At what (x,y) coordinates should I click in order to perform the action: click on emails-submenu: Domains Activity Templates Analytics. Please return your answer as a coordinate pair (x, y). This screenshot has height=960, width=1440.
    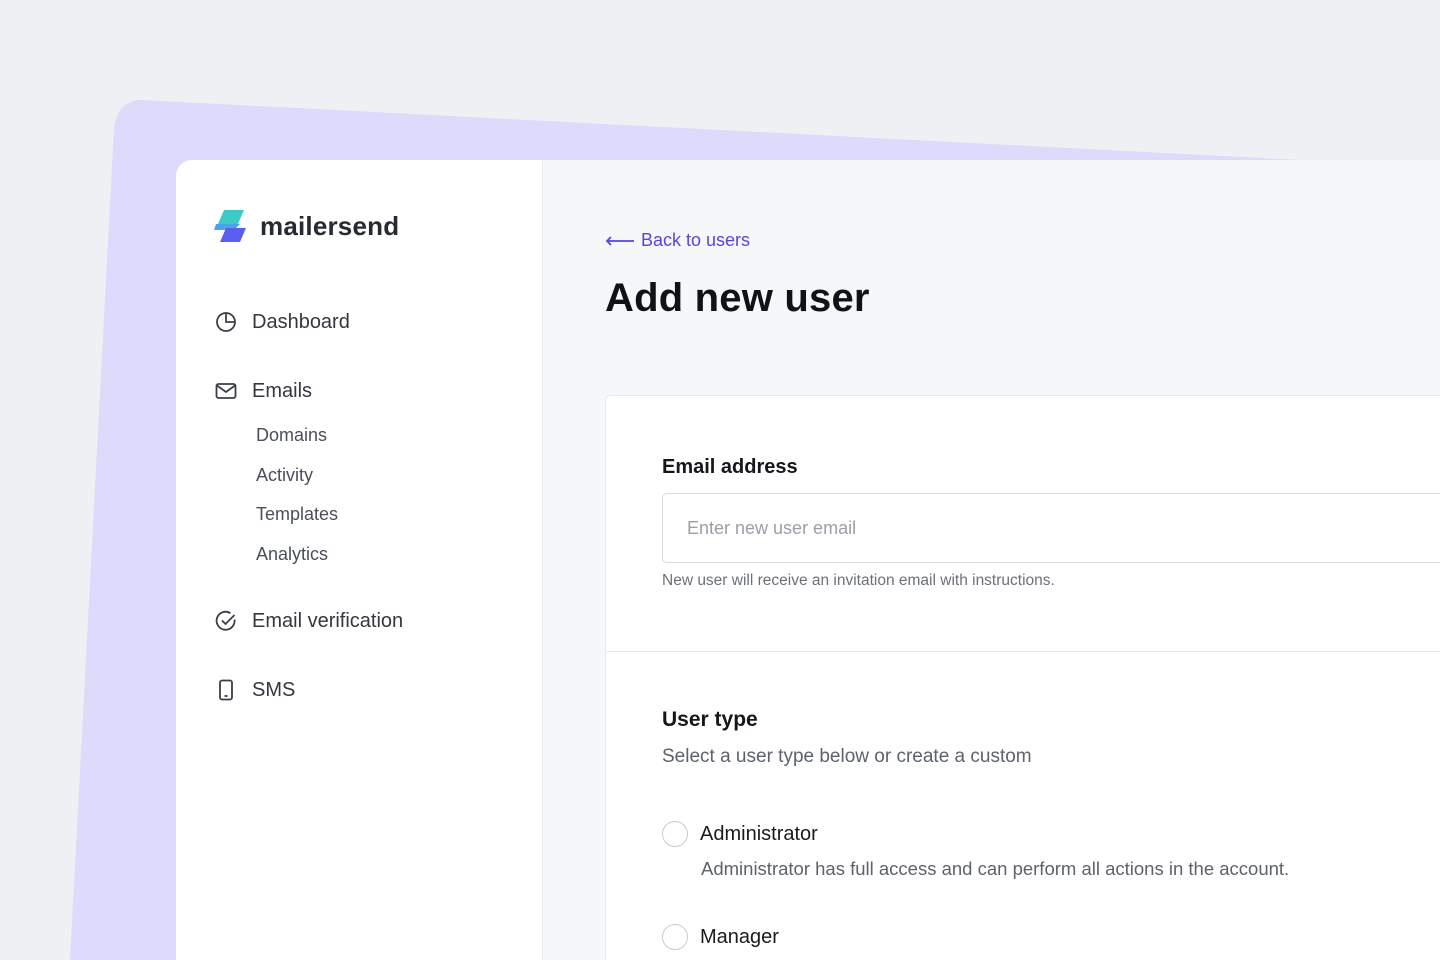
    Looking at the image, I should click on (364, 495).